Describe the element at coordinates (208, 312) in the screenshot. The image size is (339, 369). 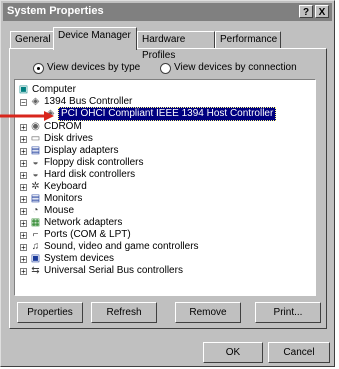
I see `remove-button: Remove` at that location.